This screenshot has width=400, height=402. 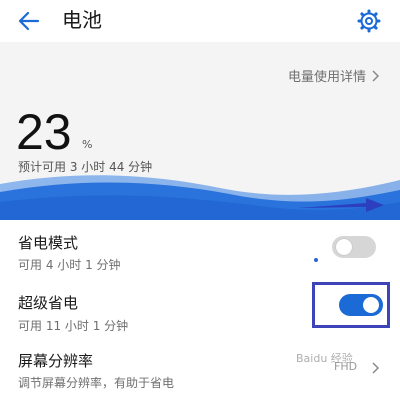 I want to click on annotation-arrow, so click(x=341, y=205).